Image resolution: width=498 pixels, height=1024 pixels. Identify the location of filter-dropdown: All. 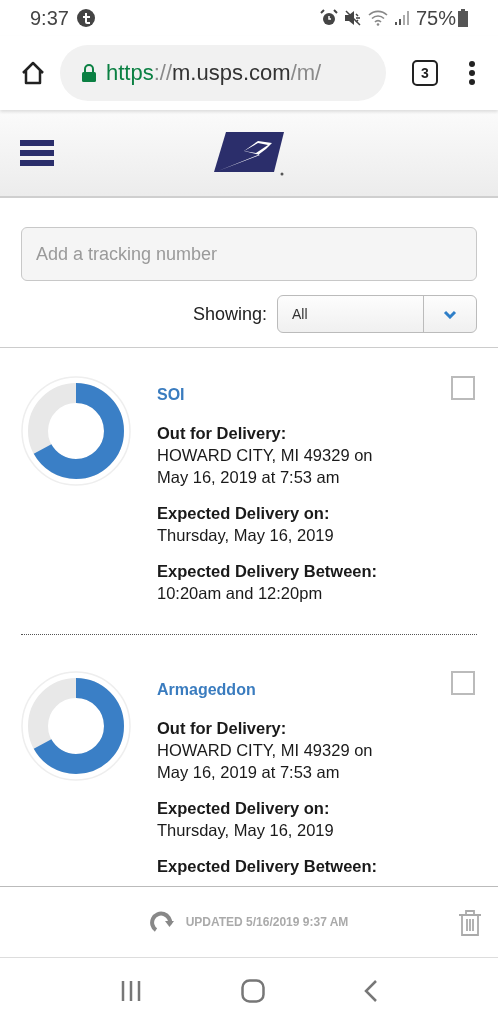
(377, 314).